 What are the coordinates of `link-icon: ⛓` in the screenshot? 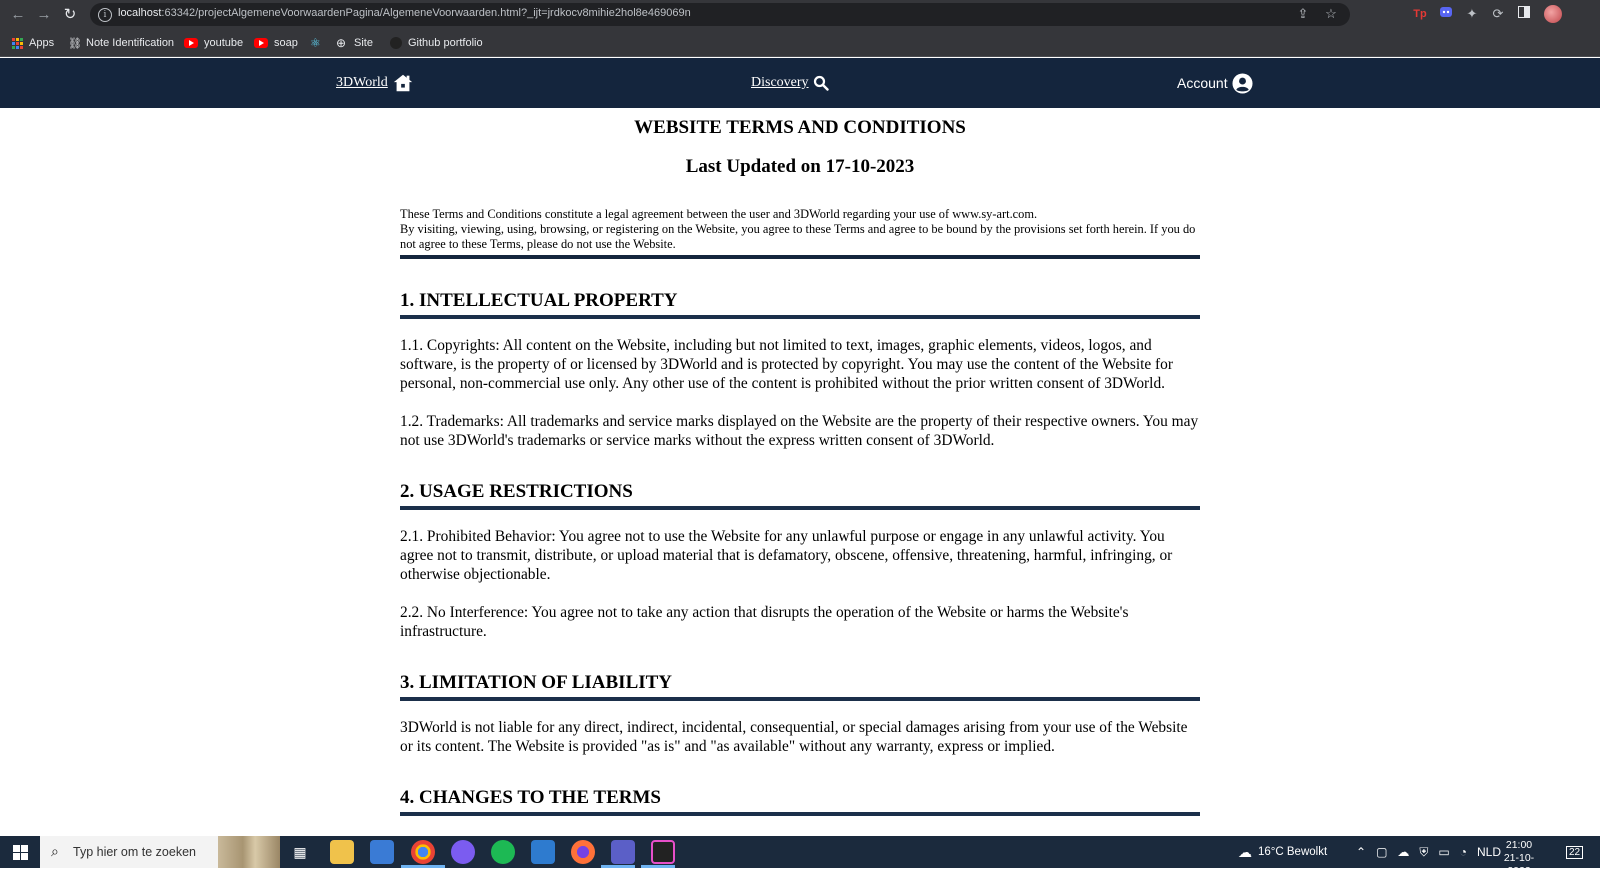 It's located at (75, 44).